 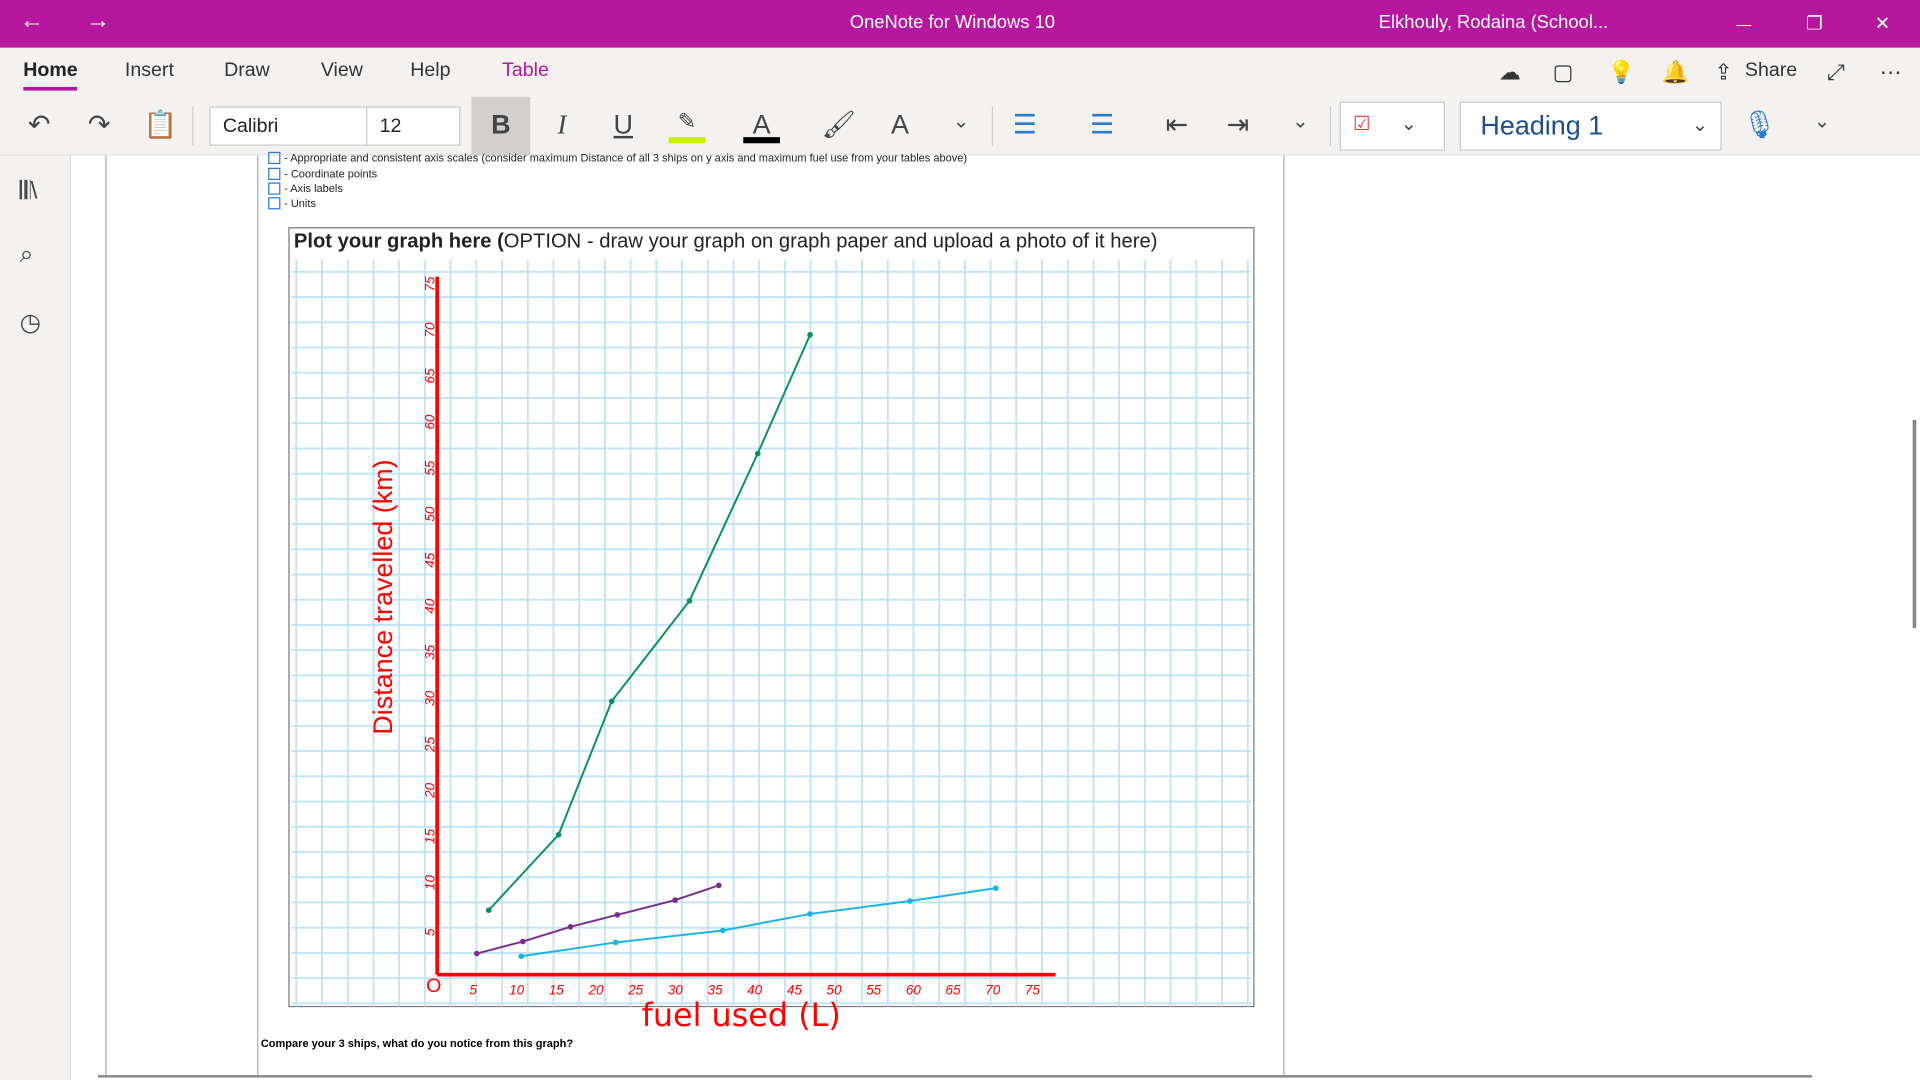 I want to click on x-tick-label: 5, so click(x=473, y=989).